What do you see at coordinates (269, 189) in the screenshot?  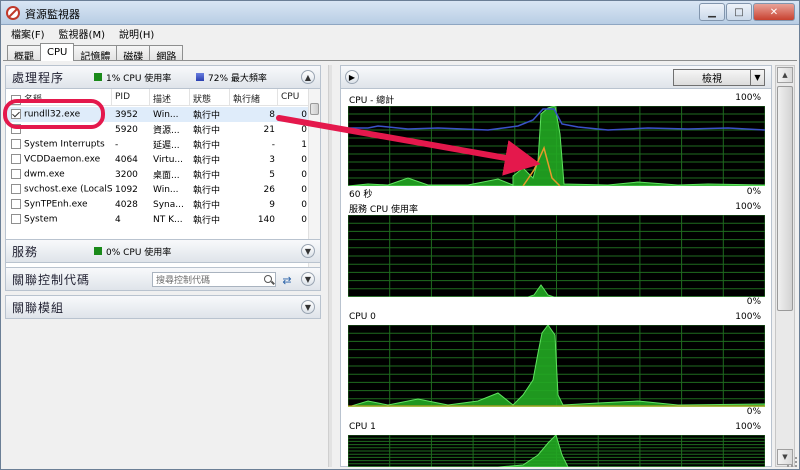 I see `process-cell-threads: 26` at bounding box center [269, 189].